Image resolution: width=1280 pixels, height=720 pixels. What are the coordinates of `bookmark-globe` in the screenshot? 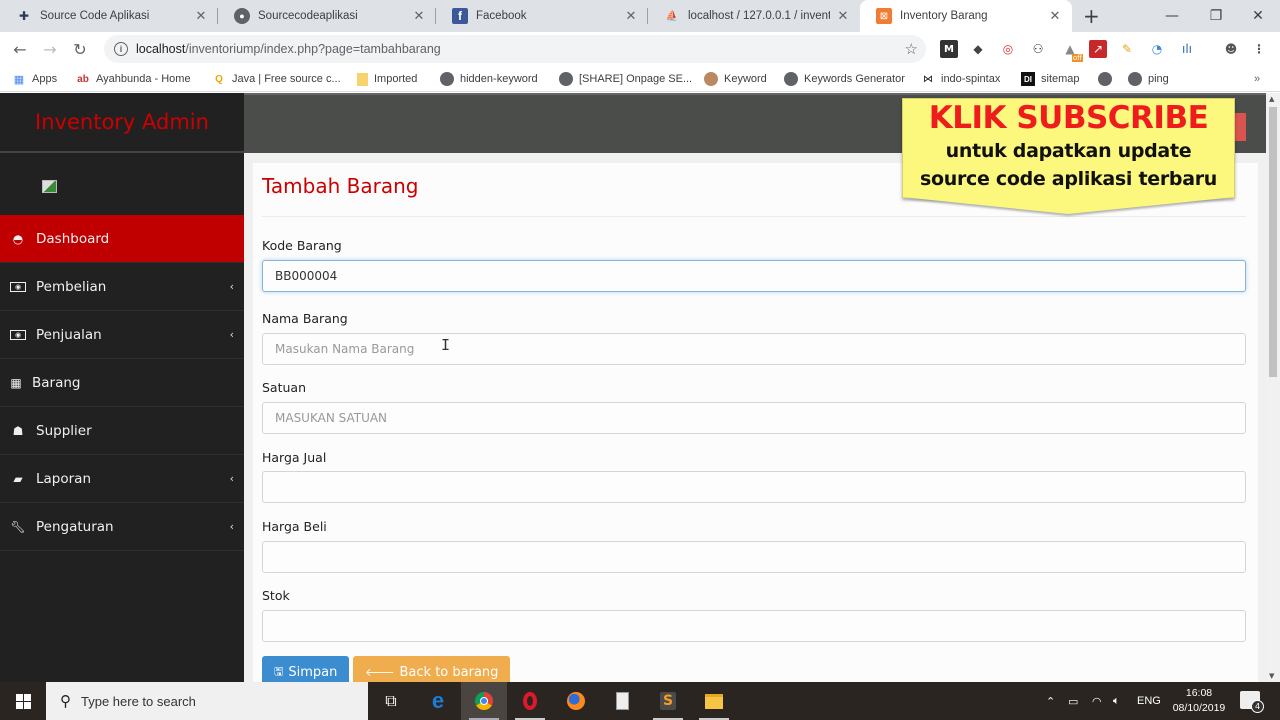 It's located at (1108, 79).